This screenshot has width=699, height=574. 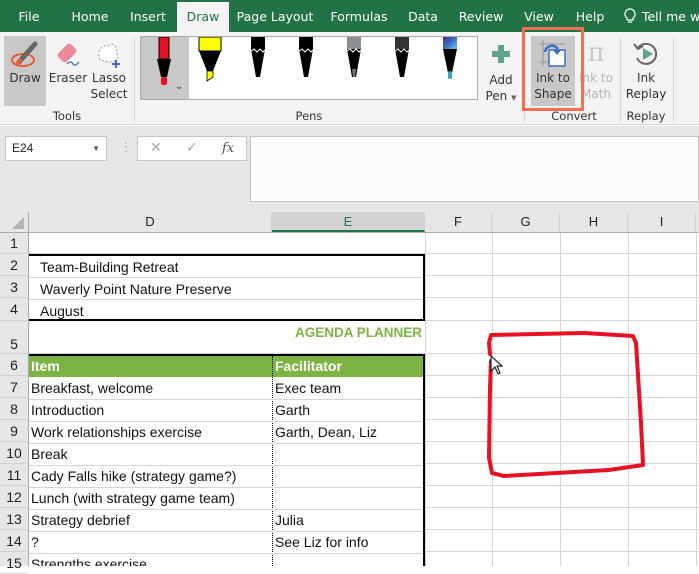 What do you see at coordinates (590, 16) in the screenshot?
I see `tab-help: Help` at bounding box center [590, 16].